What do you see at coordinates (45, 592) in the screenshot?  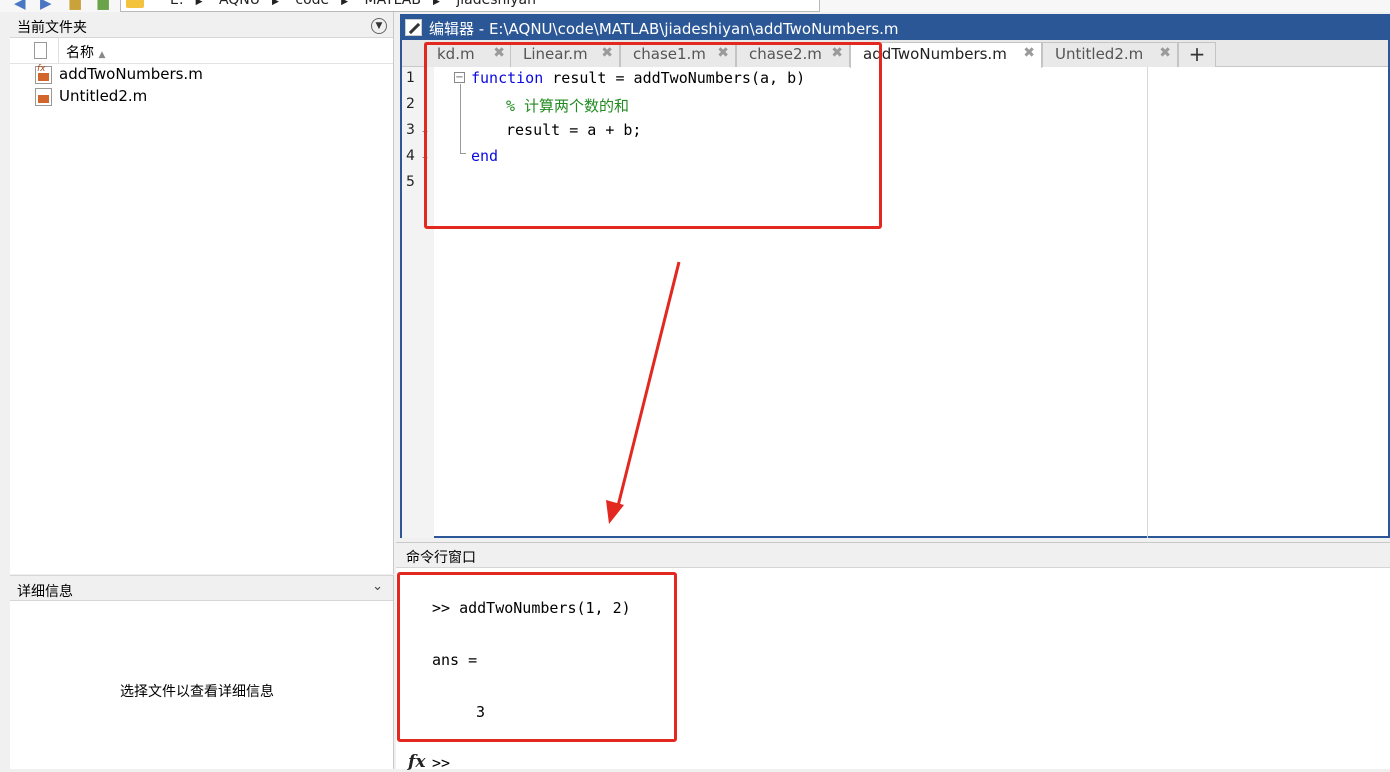 I see `details-title: 详细信息` at bounding box center [45, 592].